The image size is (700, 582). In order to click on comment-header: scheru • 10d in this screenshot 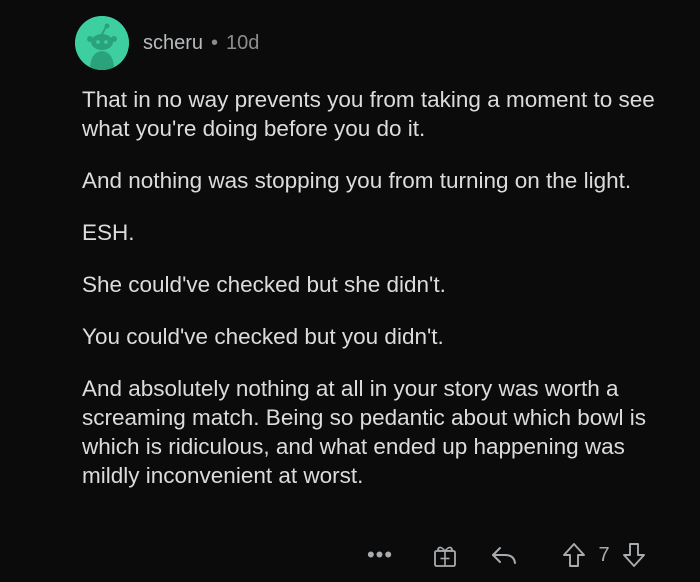, I will do `click(167, 43)`.